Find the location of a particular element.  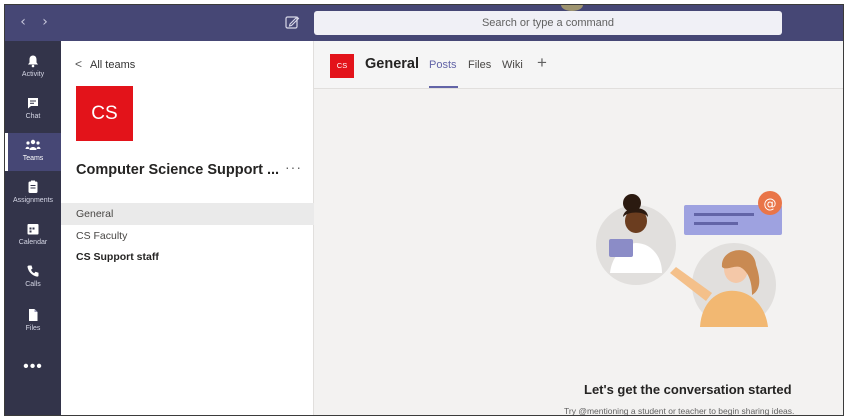

compose-icon is located at coordinates (292, 22).